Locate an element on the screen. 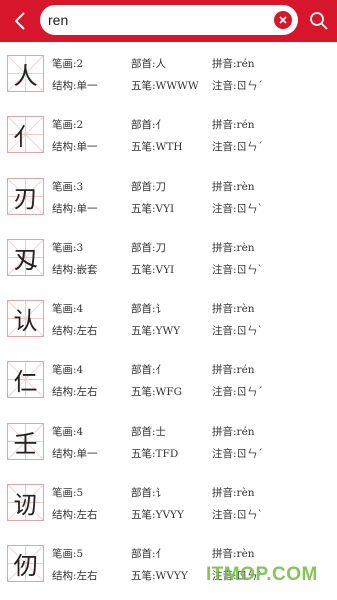  radical-value: 士 is located at coordinates (161, 431).